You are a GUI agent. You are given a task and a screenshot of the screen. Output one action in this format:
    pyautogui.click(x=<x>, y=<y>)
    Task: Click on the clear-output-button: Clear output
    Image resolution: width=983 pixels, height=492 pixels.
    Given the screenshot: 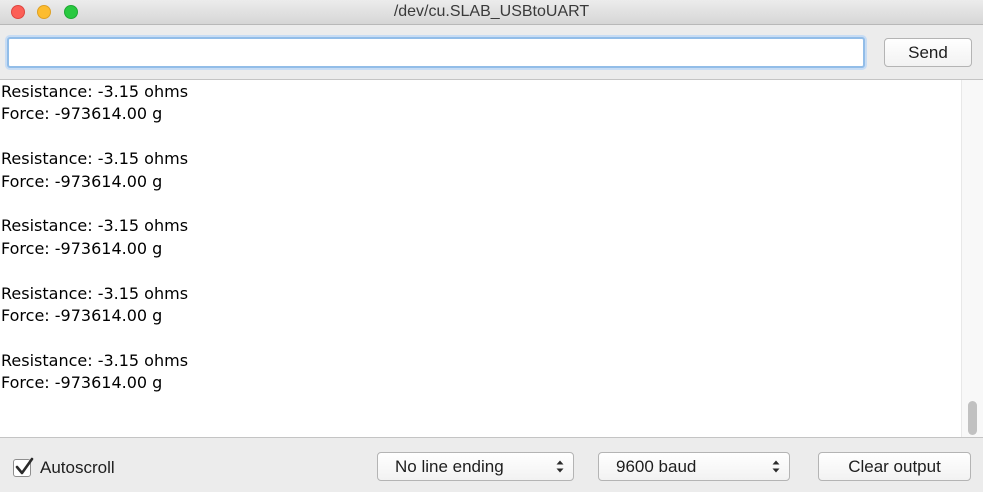 What is the action you would take?
    pyautogui.click(x=894, y=466)
    